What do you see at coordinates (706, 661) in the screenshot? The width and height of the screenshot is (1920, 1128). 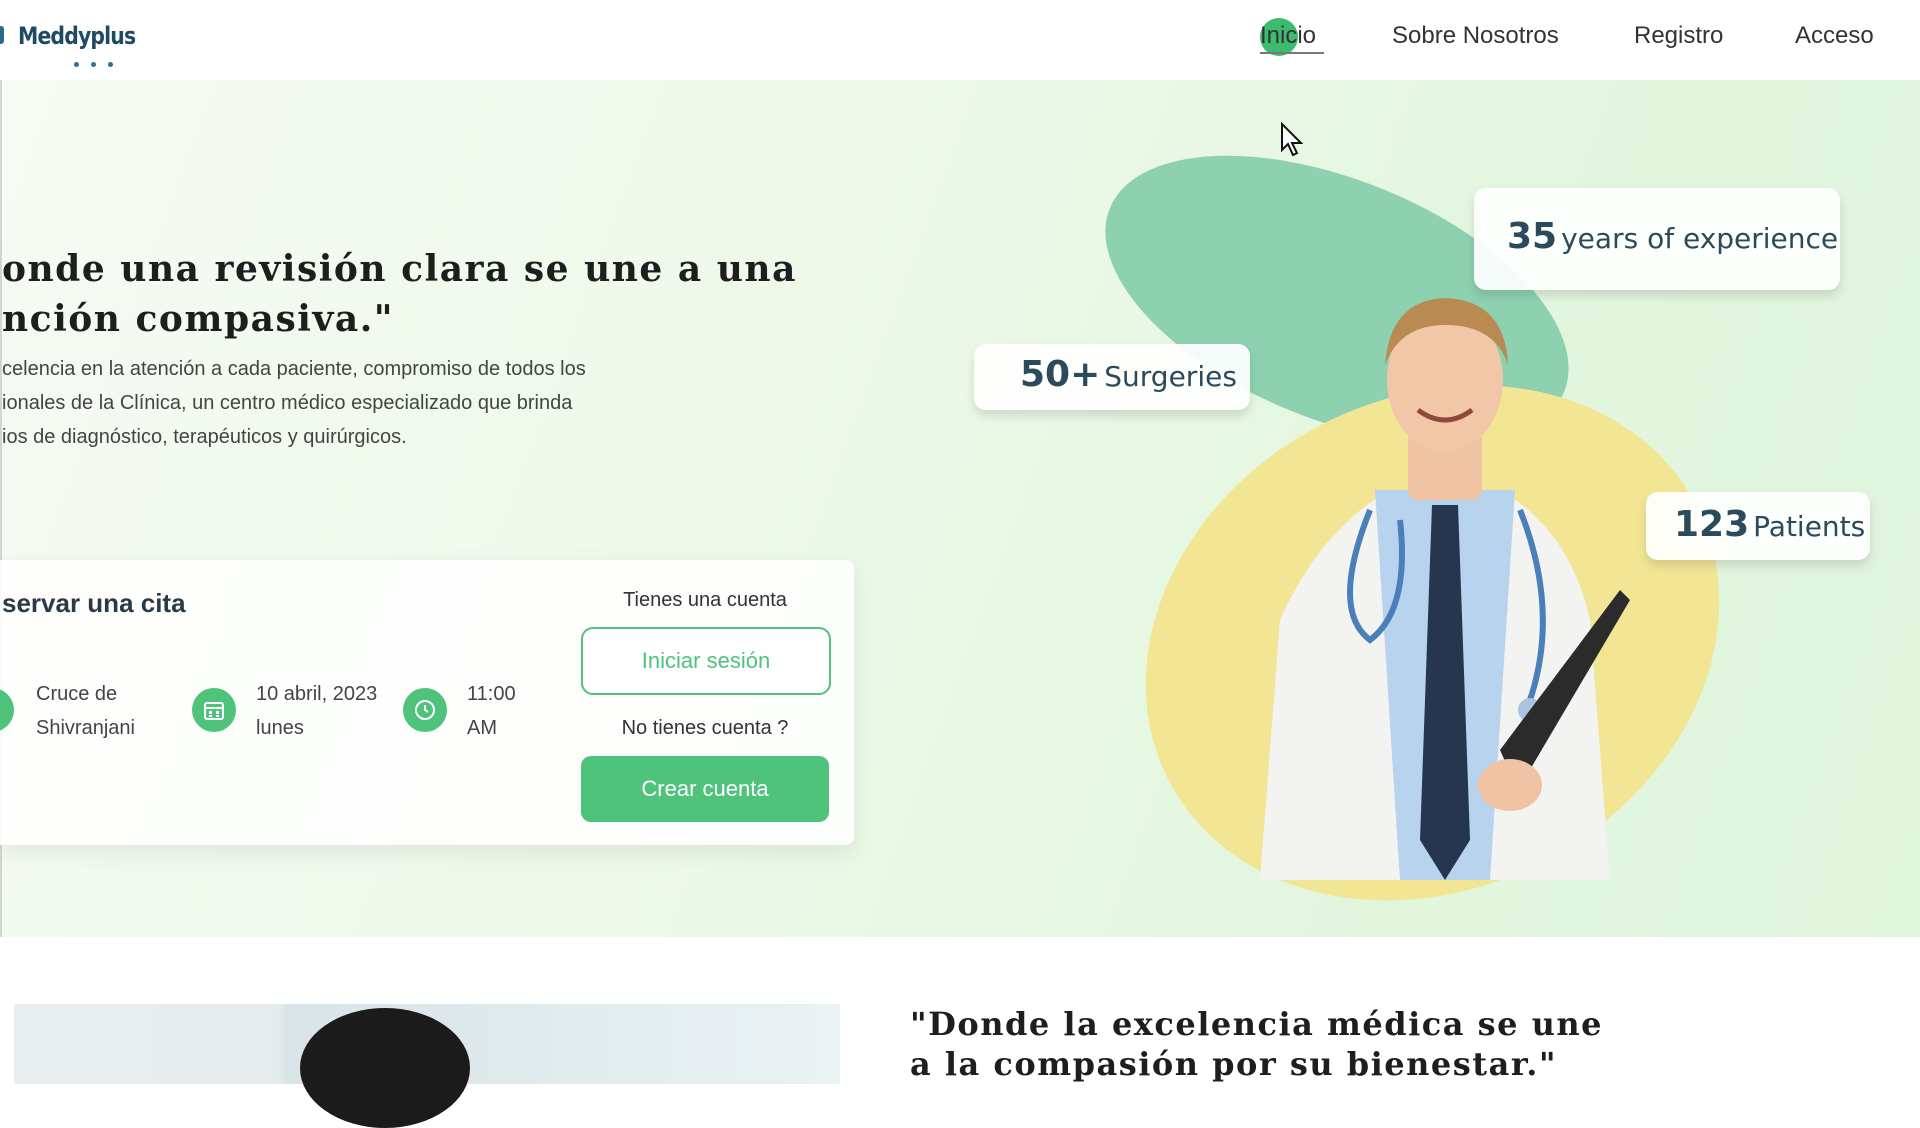 I see `login-button: Iniciar sesión` at bounding box center [706, 661].